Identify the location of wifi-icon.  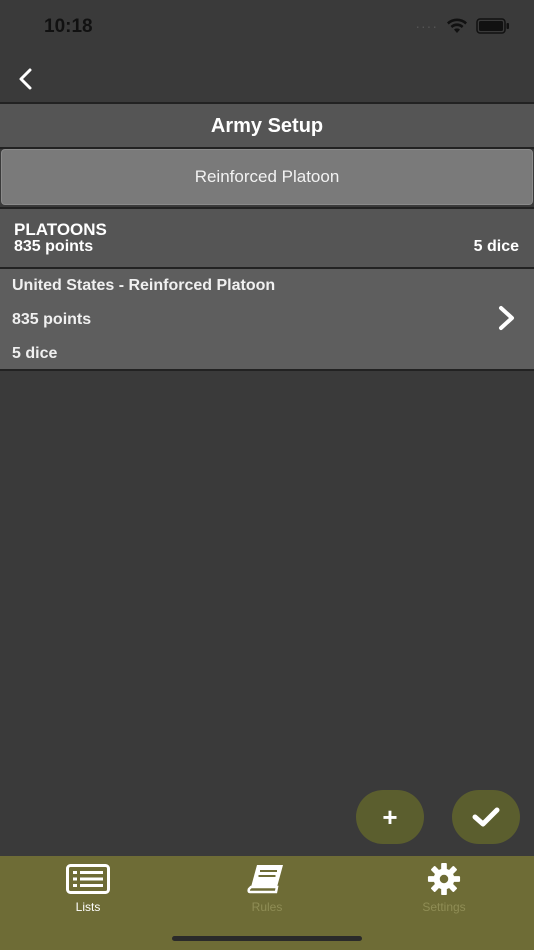
(457, 25).